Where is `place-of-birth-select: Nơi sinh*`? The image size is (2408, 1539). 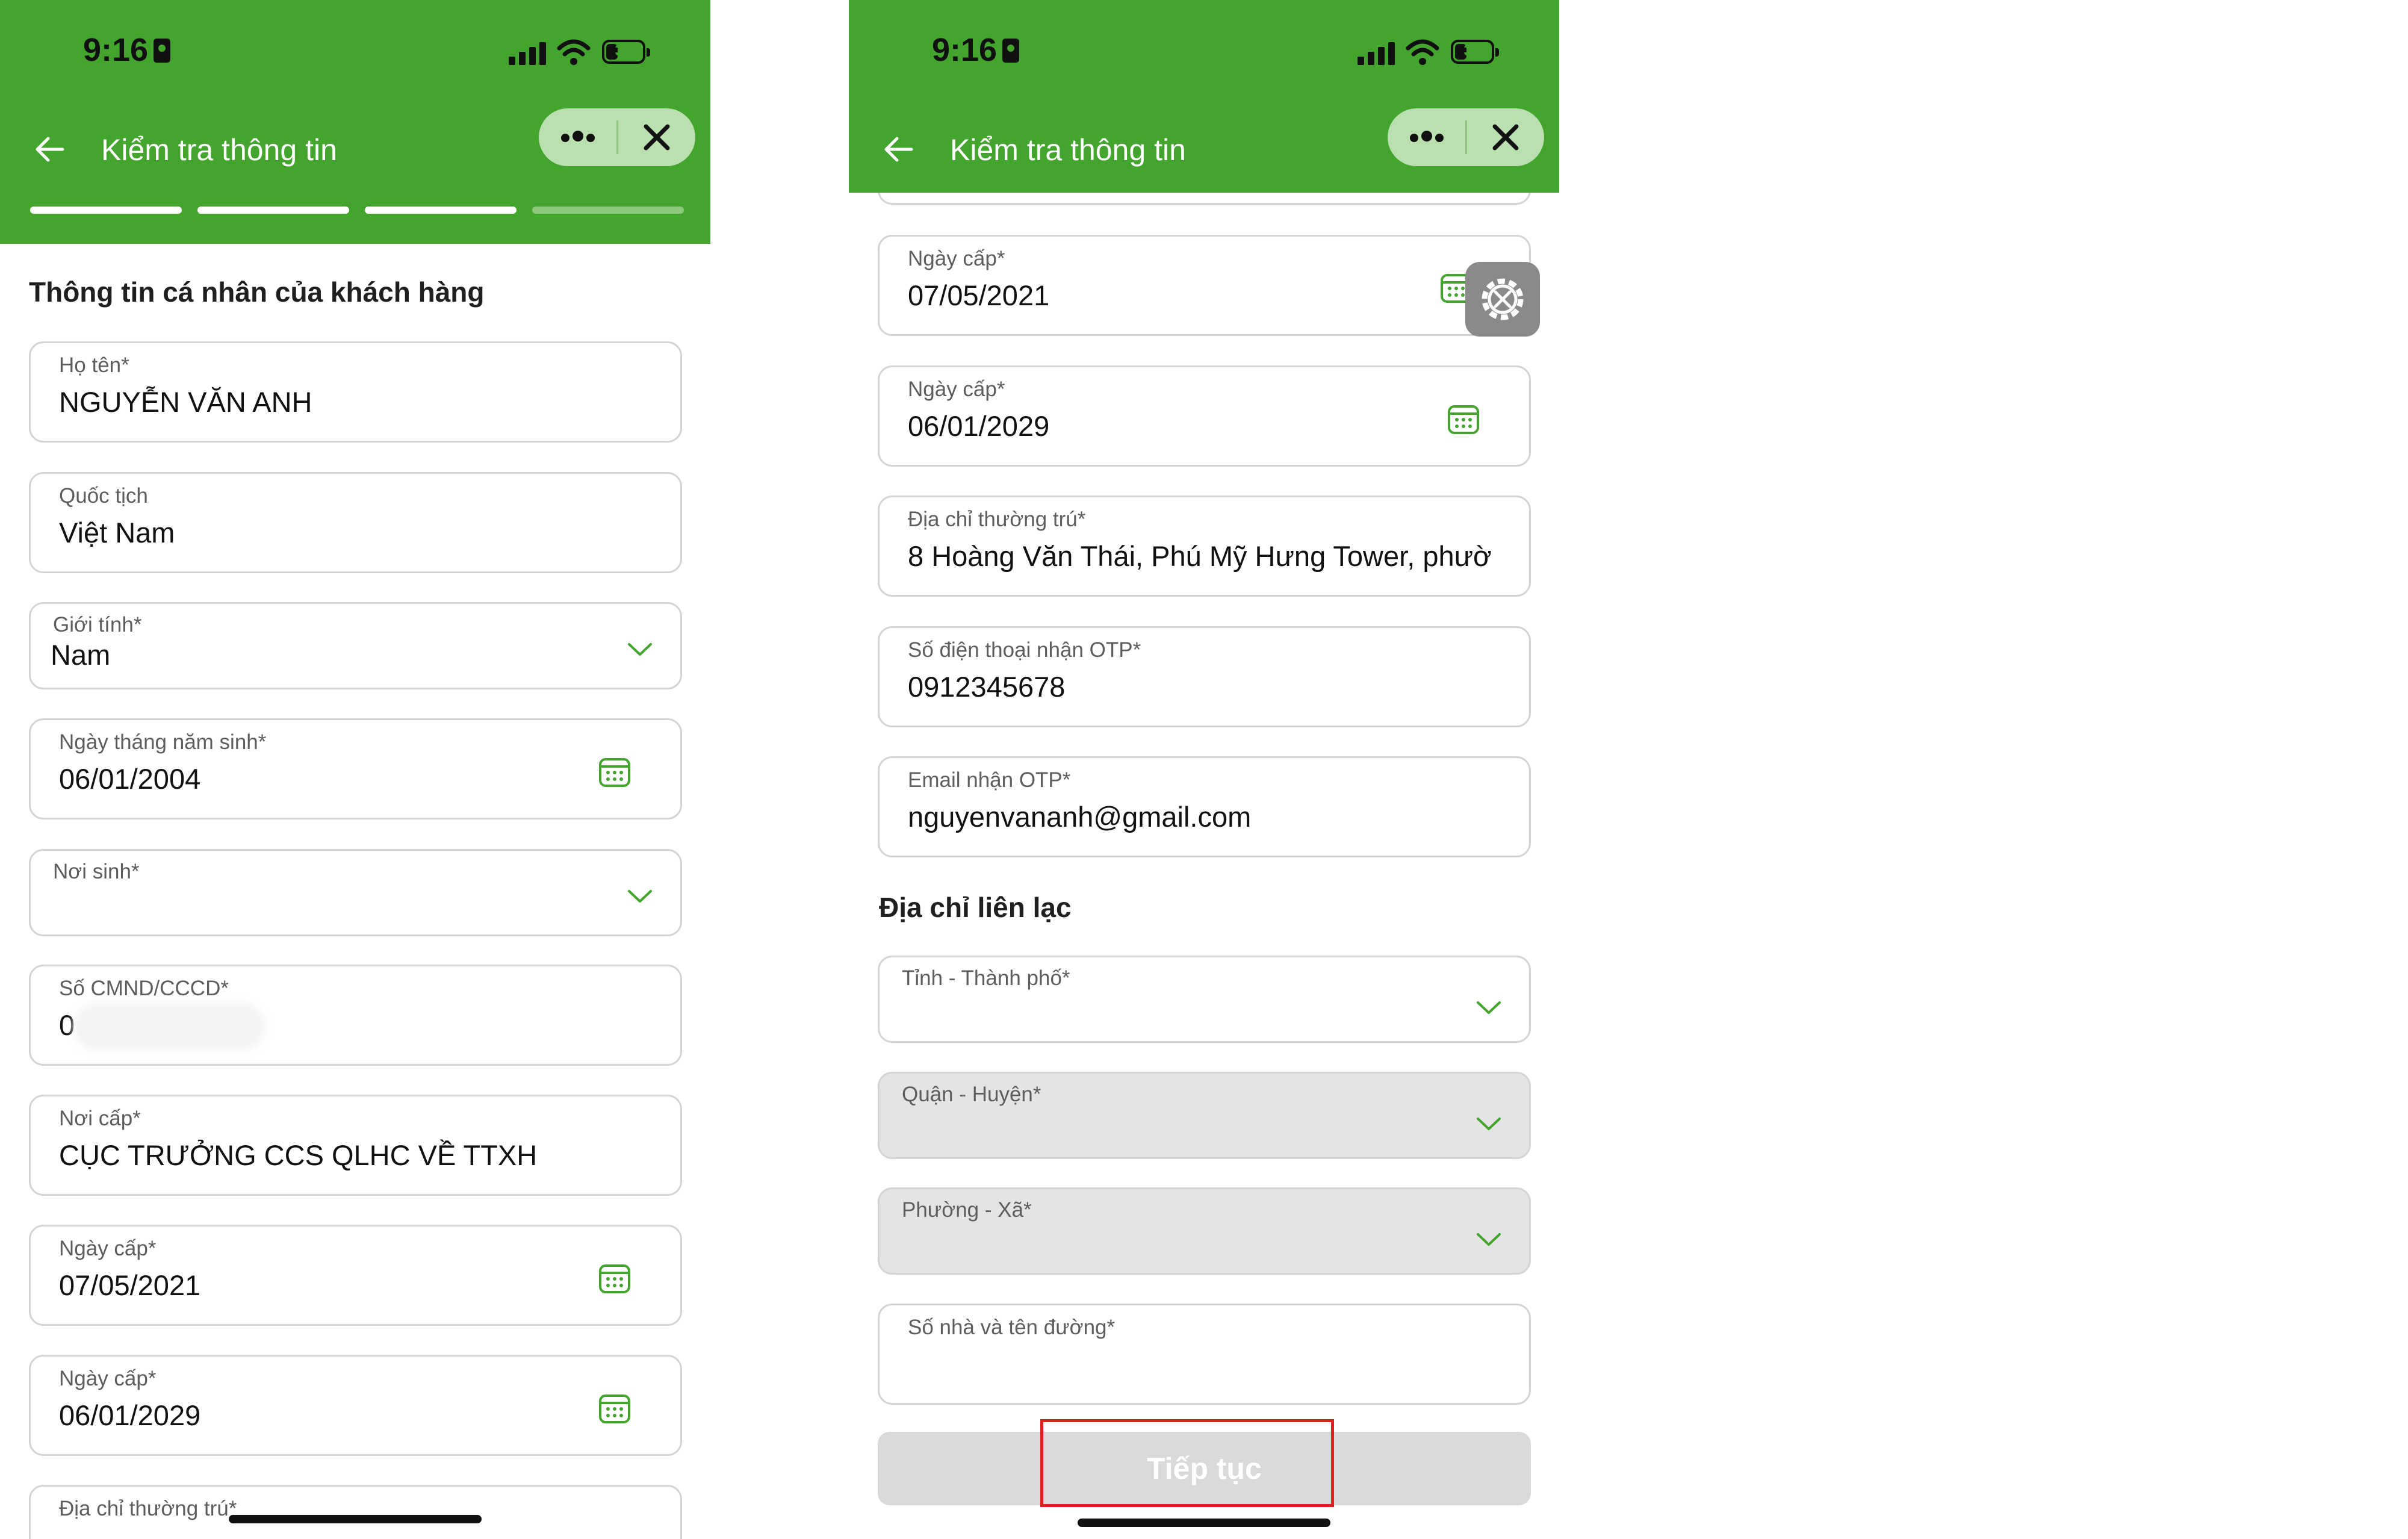 place-of-birth-select: Nơi sinh* is located at coordinates (355, 892).